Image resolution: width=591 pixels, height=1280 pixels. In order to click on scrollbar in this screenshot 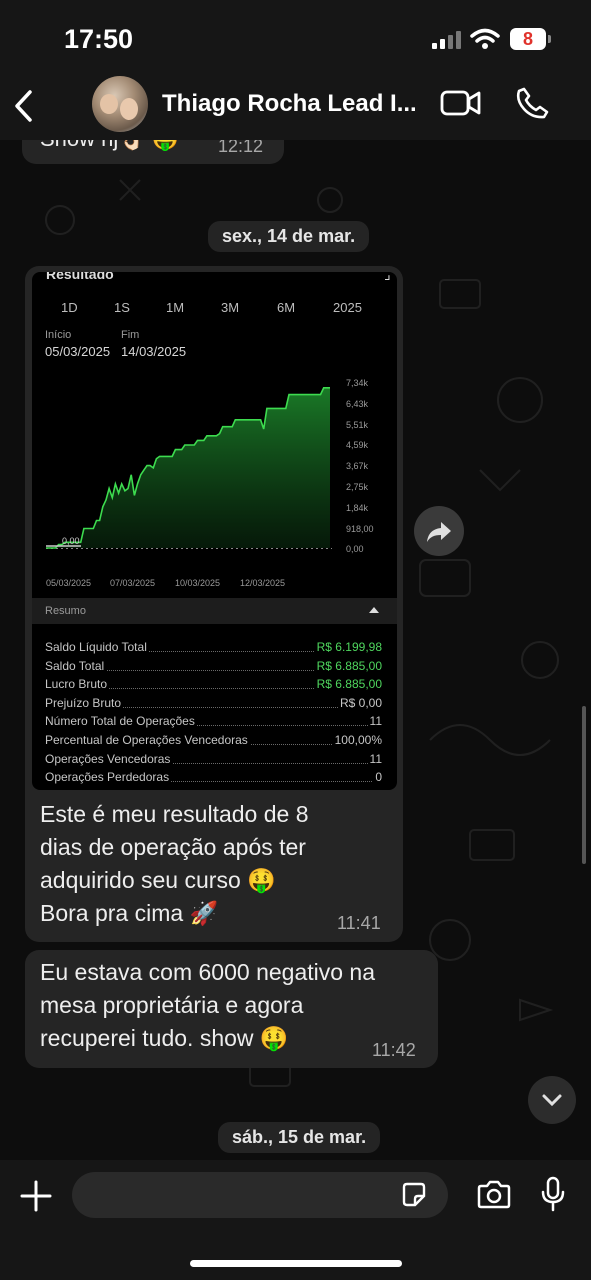, I will do `click(584, 785)`.